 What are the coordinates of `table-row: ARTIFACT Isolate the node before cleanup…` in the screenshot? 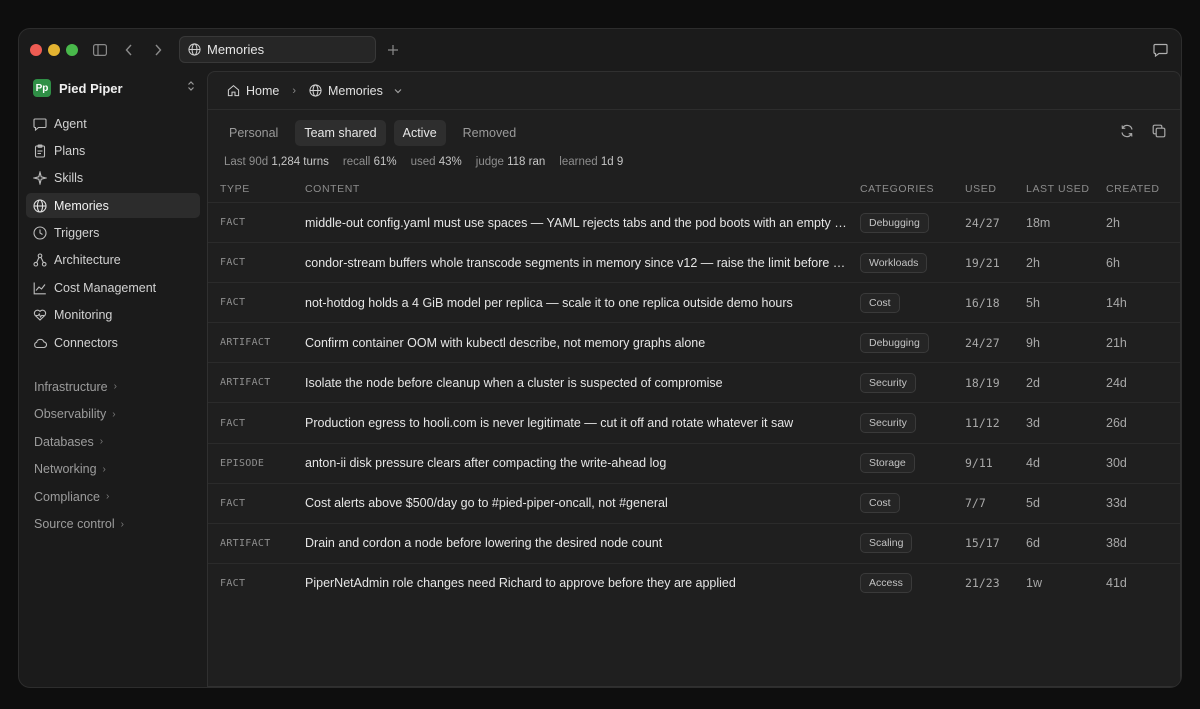 It's located at (694, 382).